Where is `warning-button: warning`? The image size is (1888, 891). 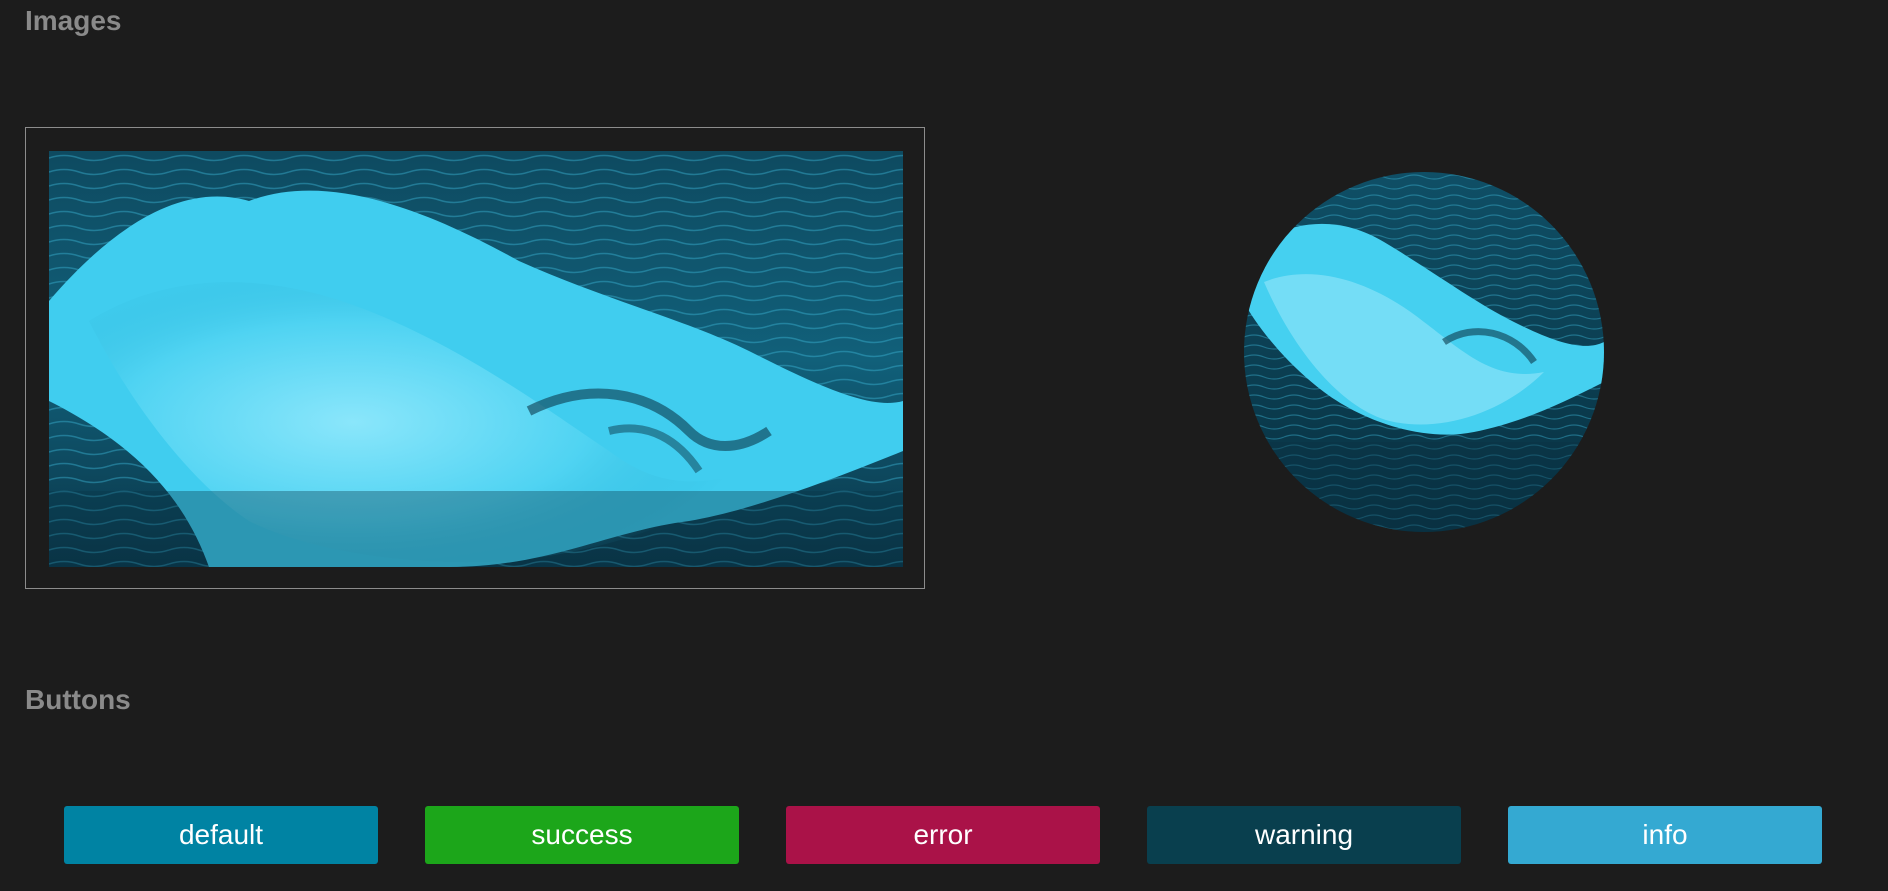
warning-button: warning is located at coordinates (1304, 835).